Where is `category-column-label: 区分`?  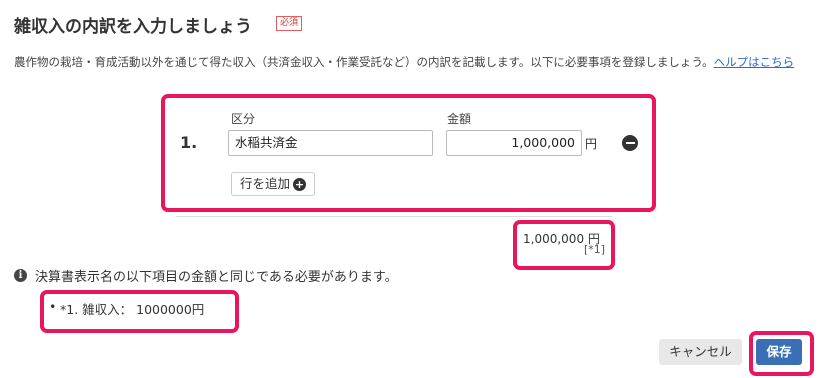 category-column-label: 区分 is located at coordinates (243, 119).